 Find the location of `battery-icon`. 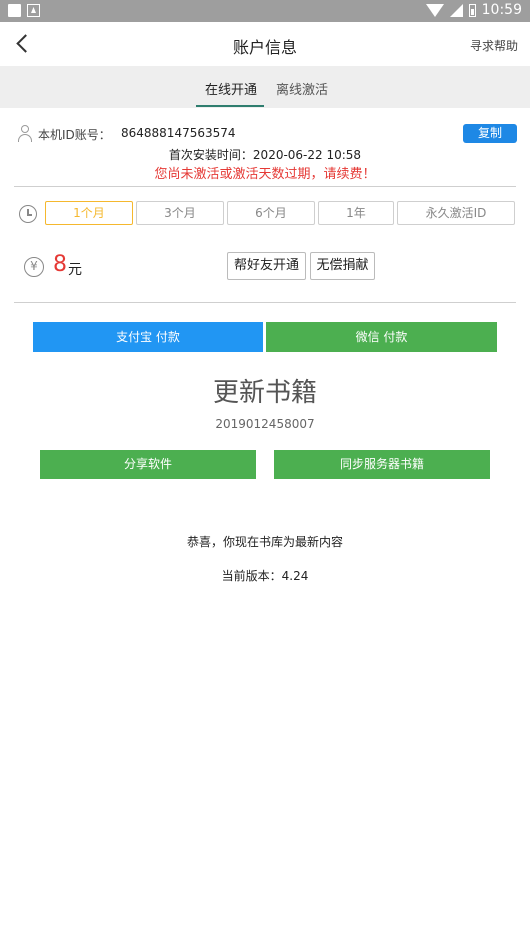

battery-icon is located at coordinates (472, 10).